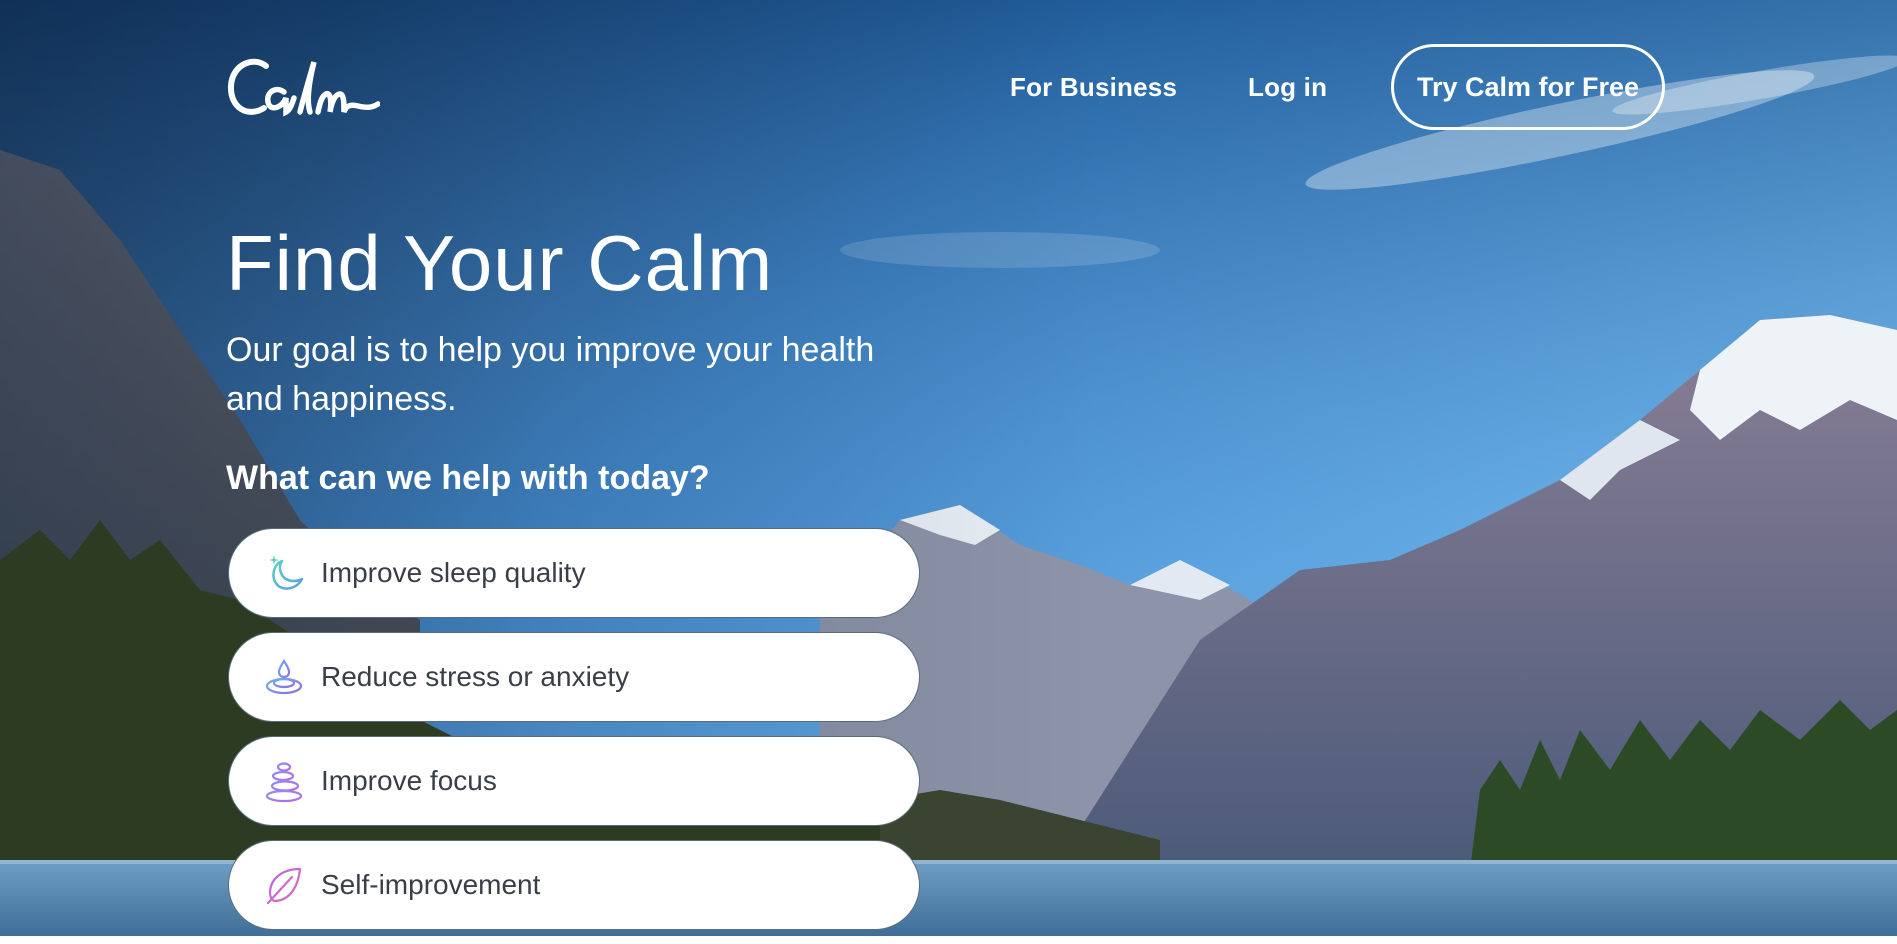  I want to click on water-drop-icon, so click(284, 677).